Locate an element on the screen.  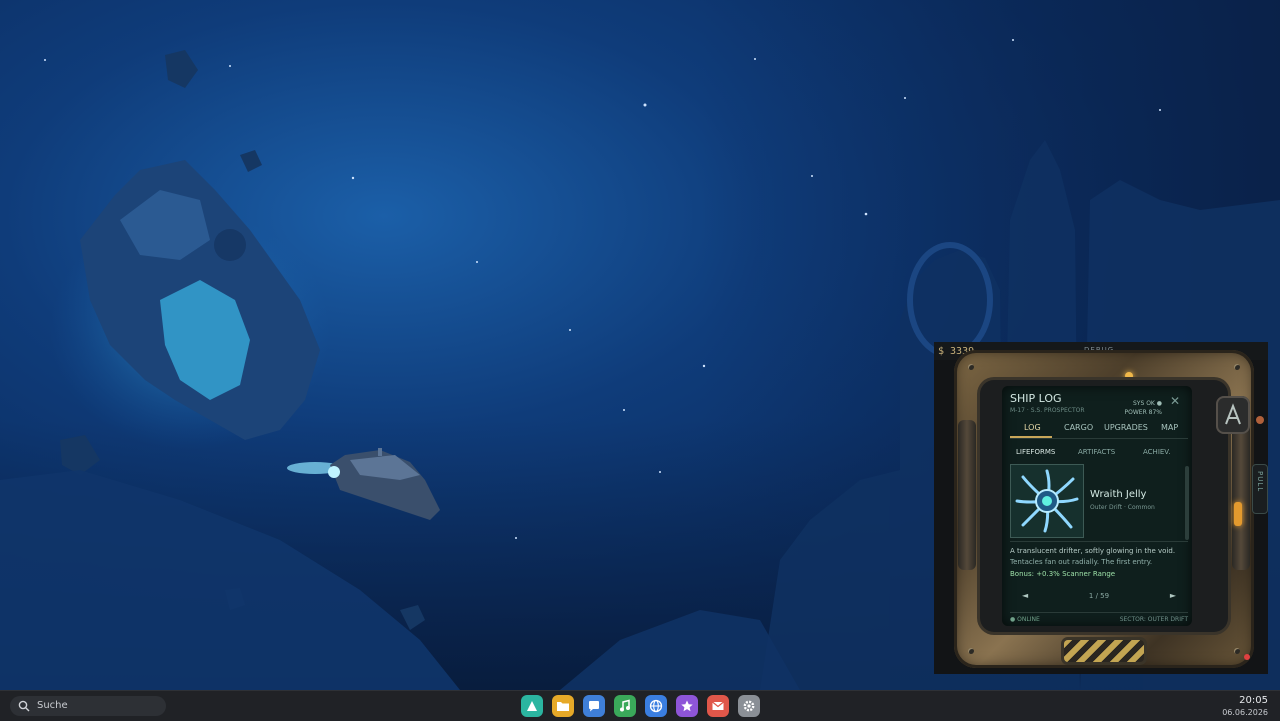
gear-icon is located at coordinates (749, 706).